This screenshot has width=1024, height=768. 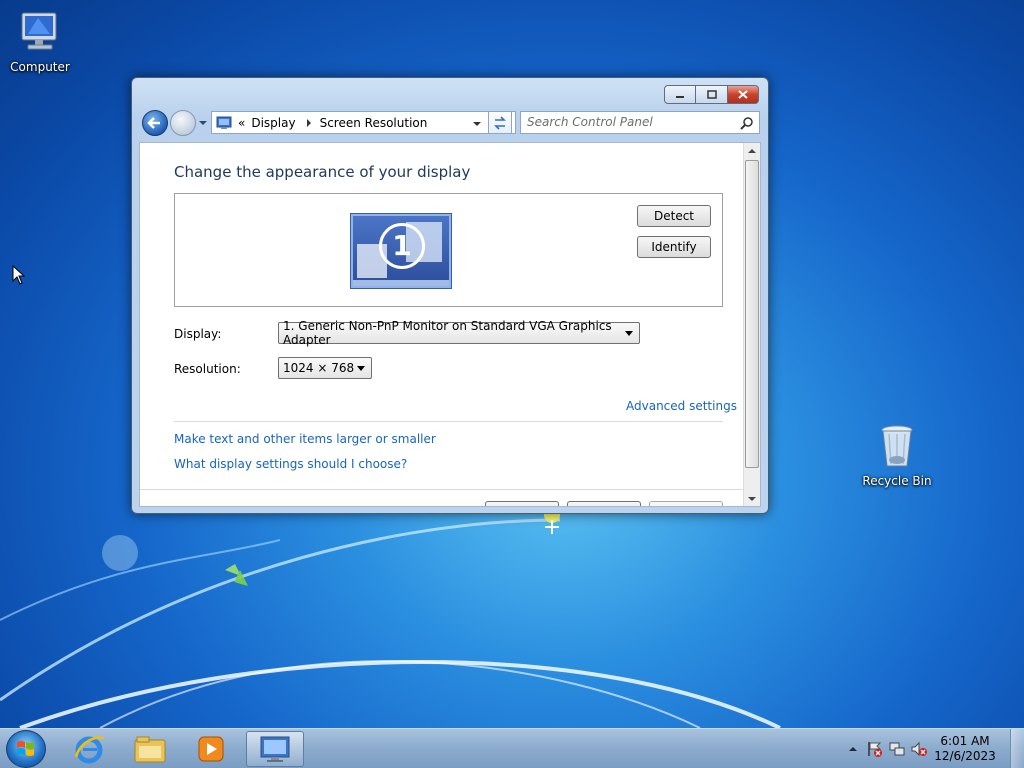 I want to click on desktop-icon-computer: Computer, so click(x=40, y=41).